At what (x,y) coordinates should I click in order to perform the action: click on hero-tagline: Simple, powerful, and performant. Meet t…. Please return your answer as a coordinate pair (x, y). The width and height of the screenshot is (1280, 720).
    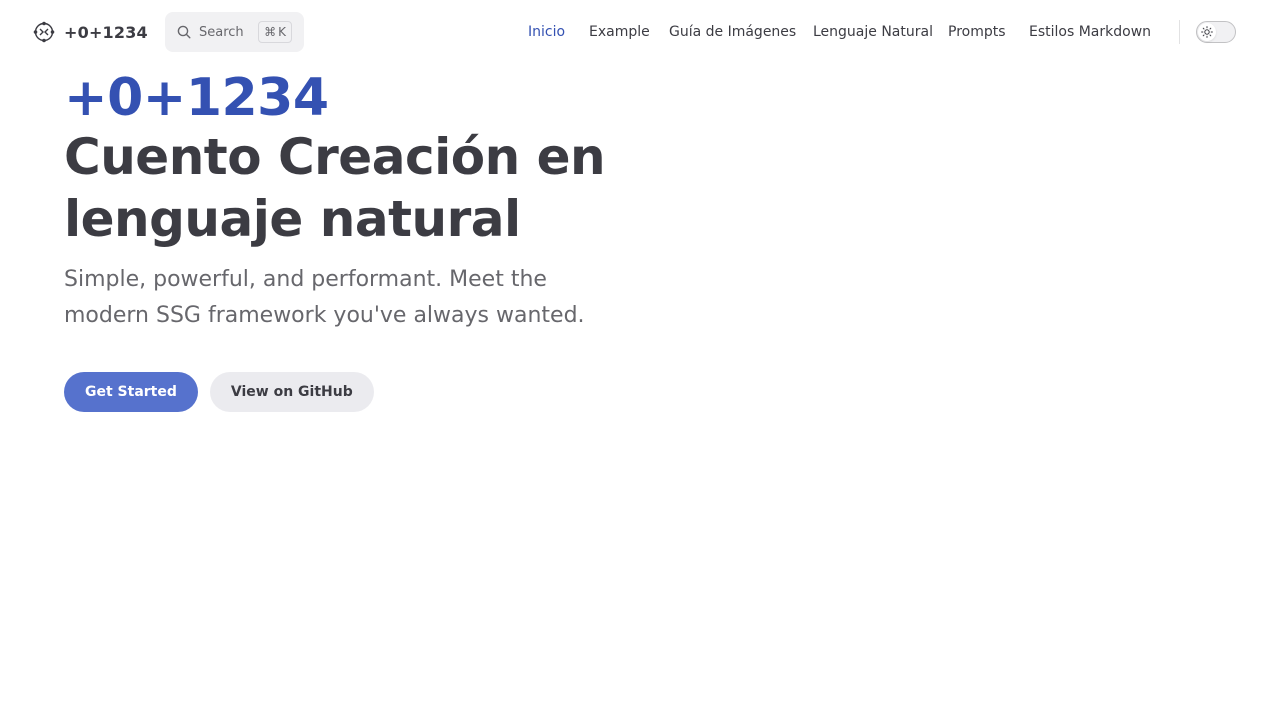
    Looking at the image, I should click on (324, 297).